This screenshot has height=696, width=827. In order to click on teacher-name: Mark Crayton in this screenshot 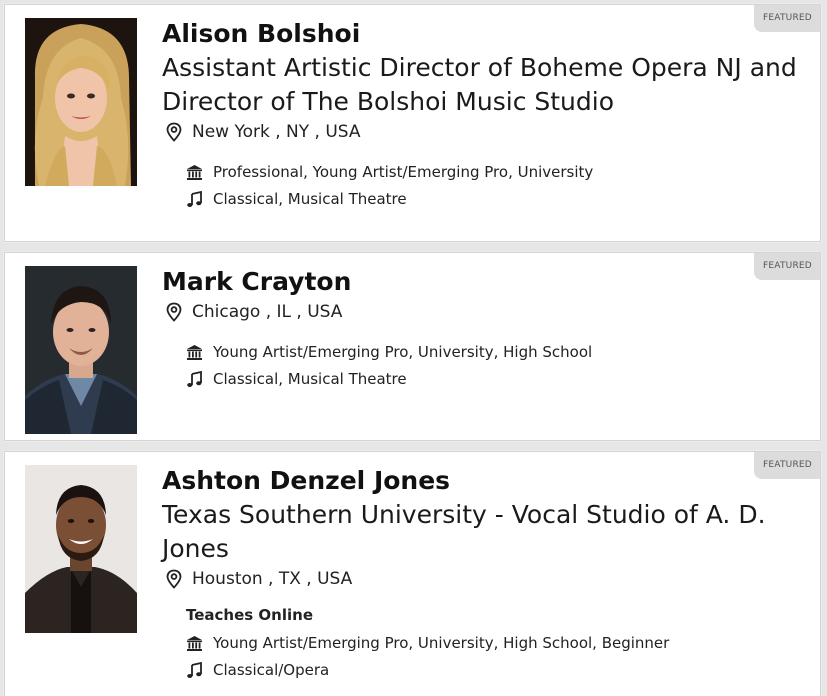, I will do `click(486, 282)`.